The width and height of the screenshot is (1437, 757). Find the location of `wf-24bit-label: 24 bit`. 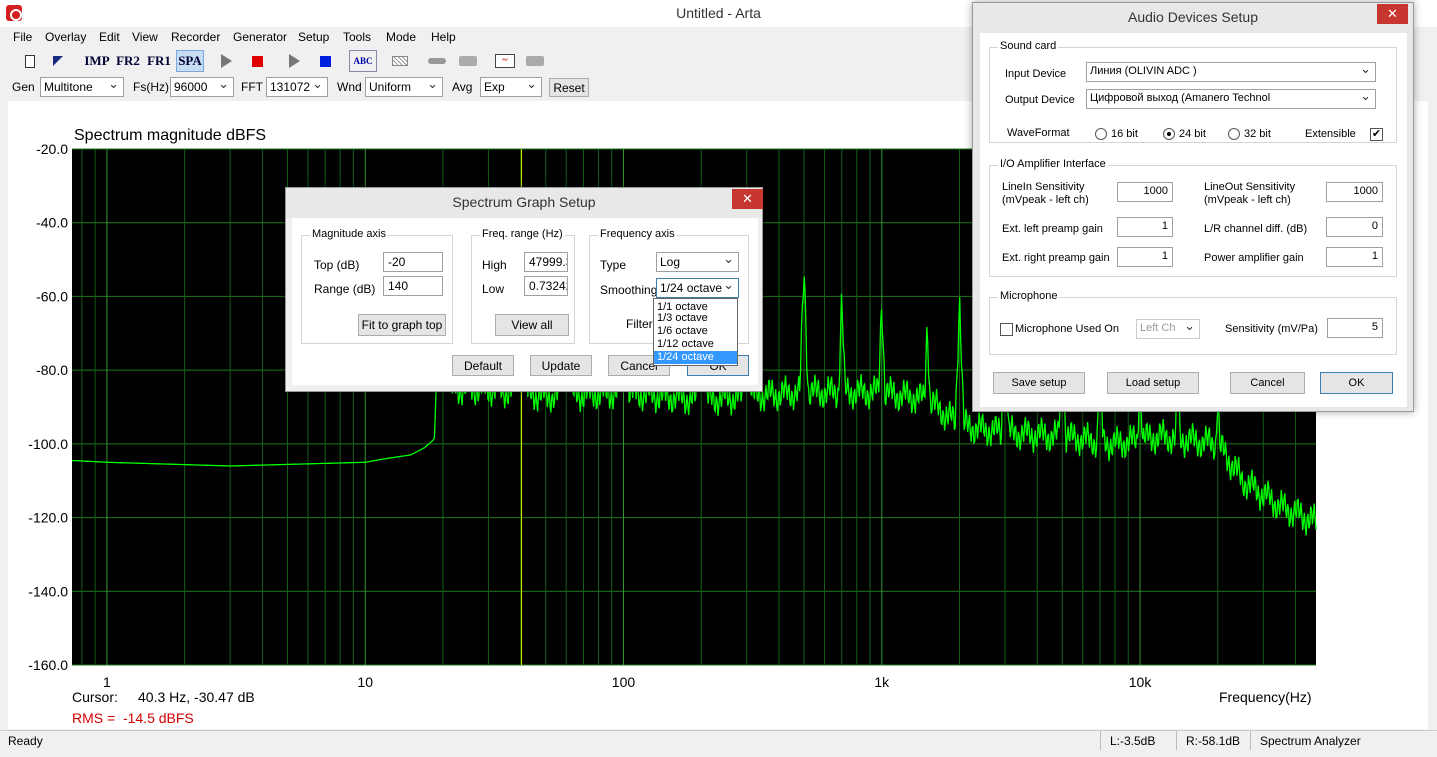

wf-24bit-label: 24 bit is located at coordinates (1192, 134).